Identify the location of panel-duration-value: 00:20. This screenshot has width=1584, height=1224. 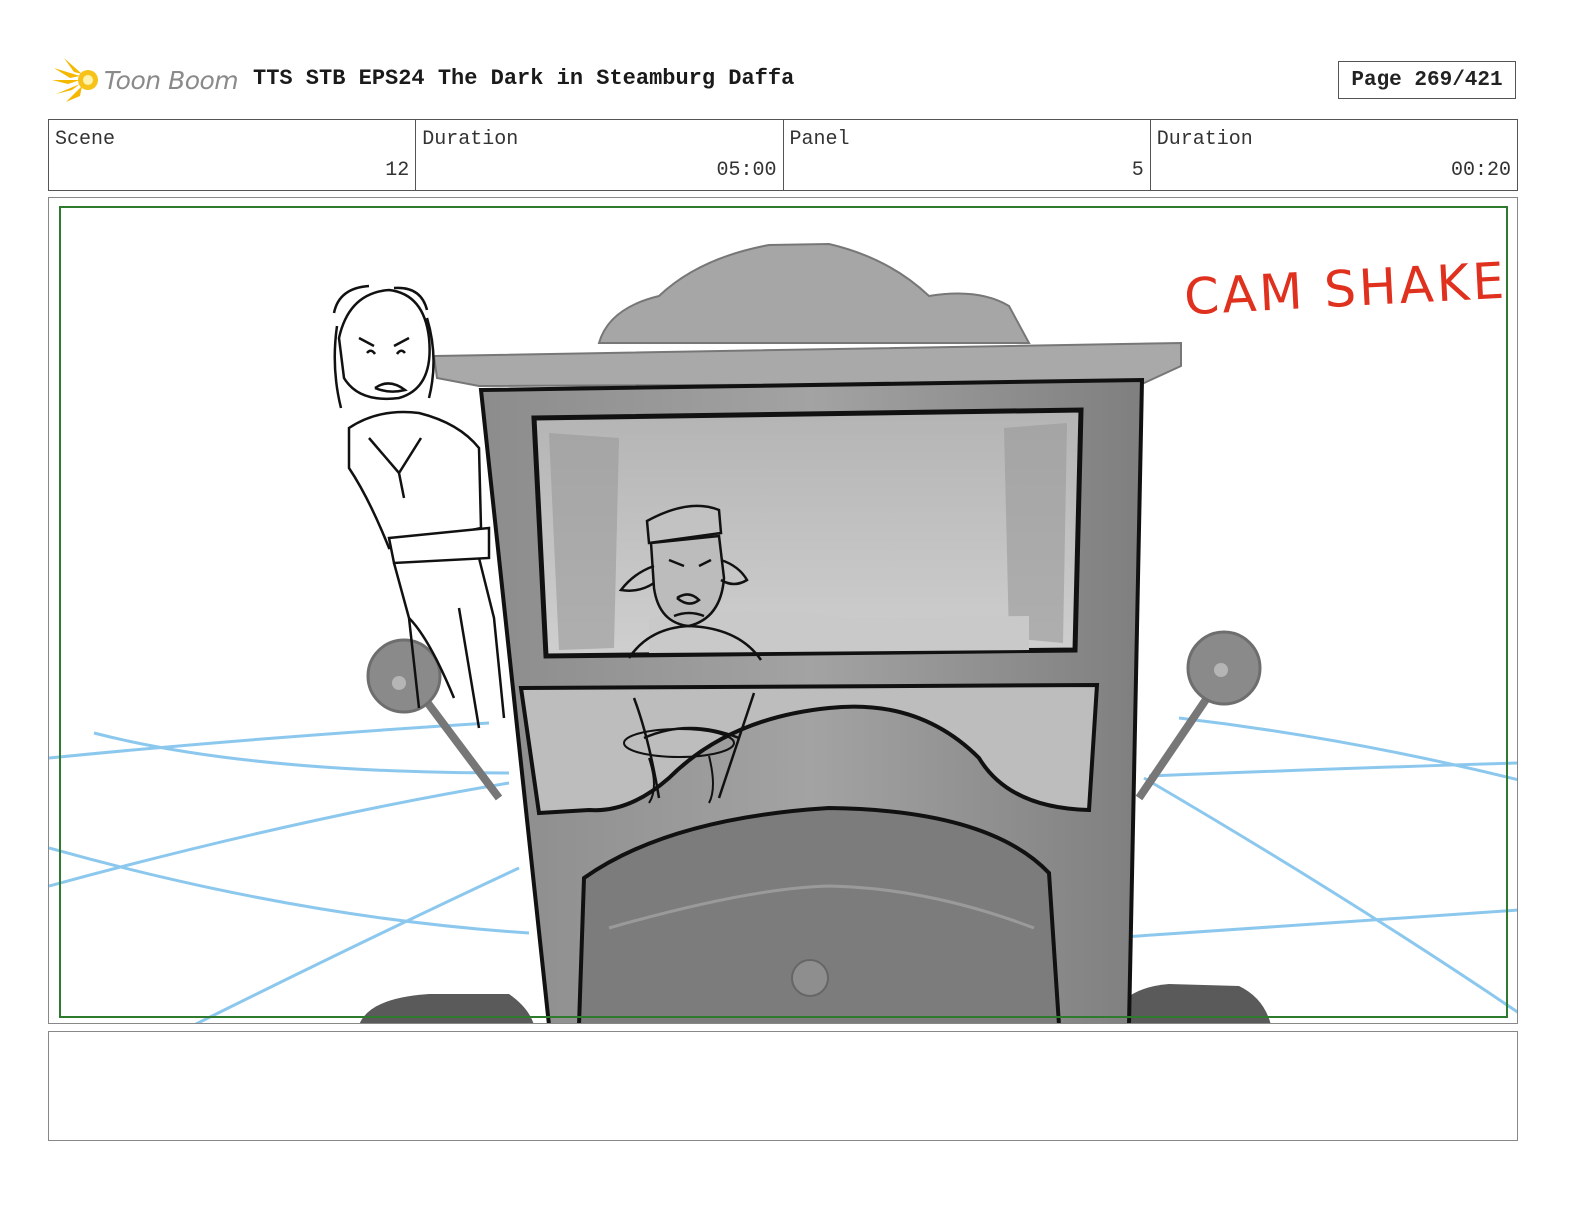
(1480, 170).